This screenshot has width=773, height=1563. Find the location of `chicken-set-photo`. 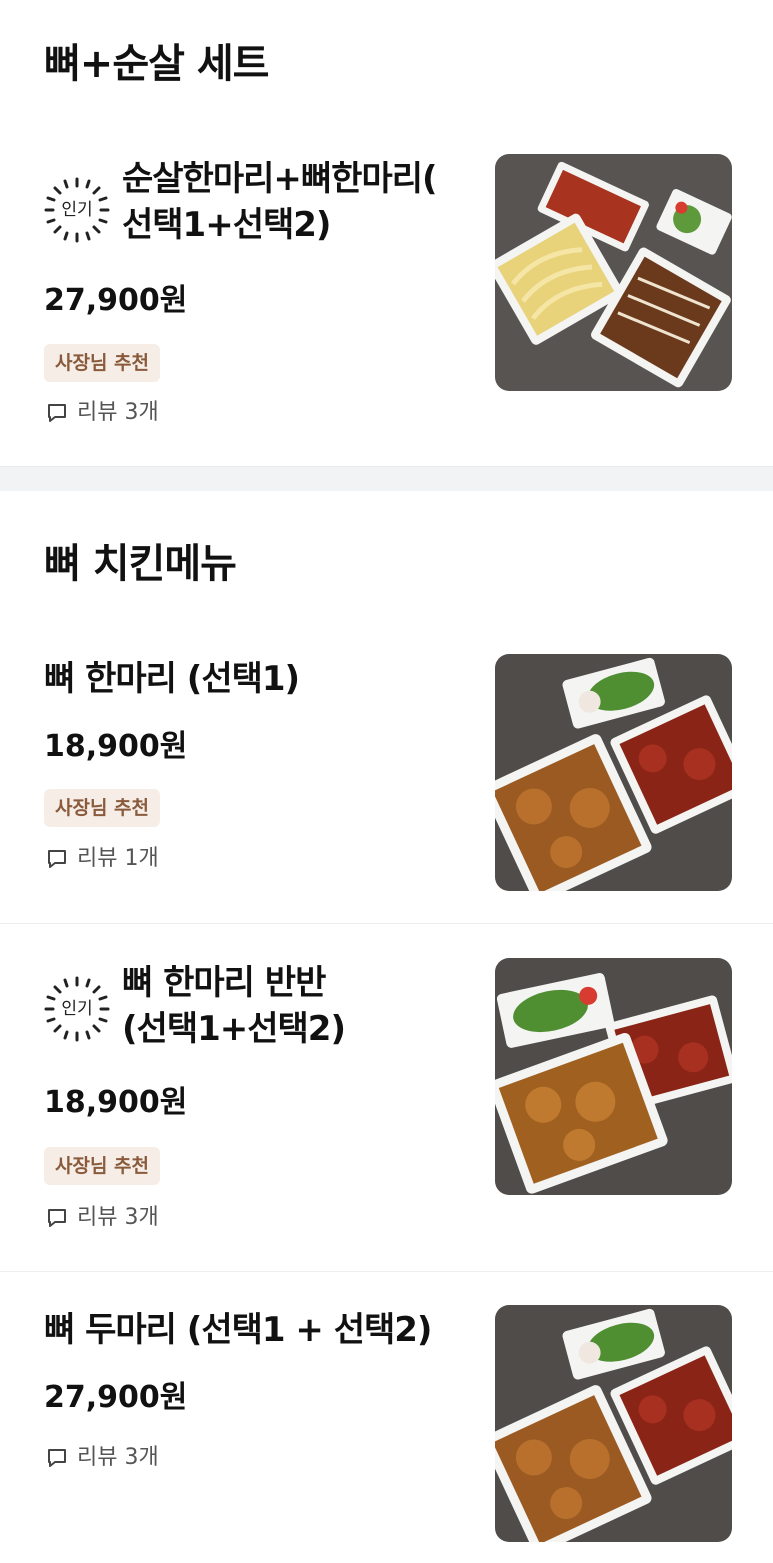

chicken-set-photo is located at coordinates (613, 272).